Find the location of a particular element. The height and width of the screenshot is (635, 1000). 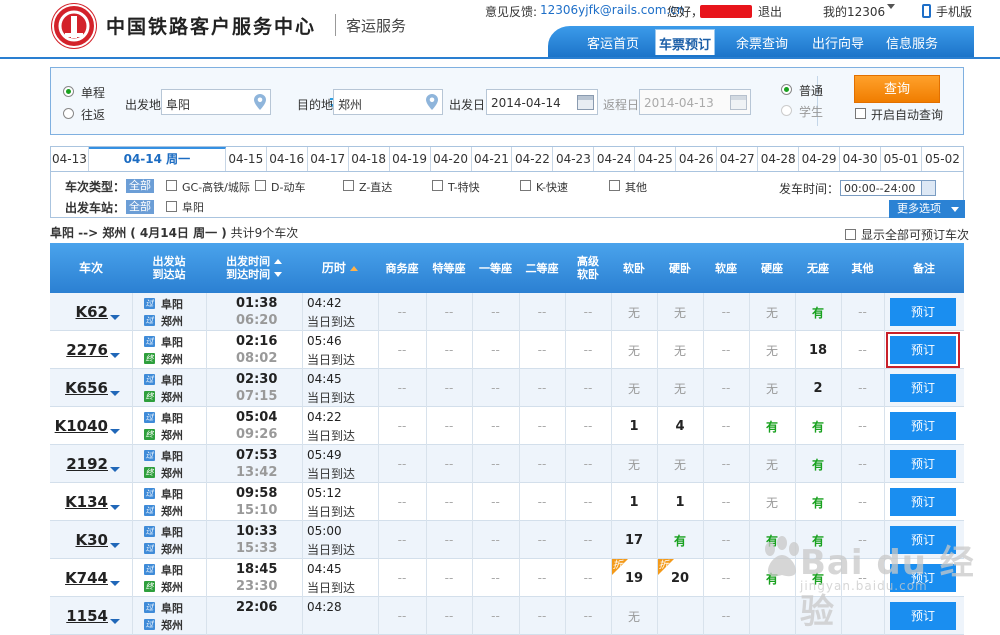

train-number-link: K134 is located at coordinates (86, 502).